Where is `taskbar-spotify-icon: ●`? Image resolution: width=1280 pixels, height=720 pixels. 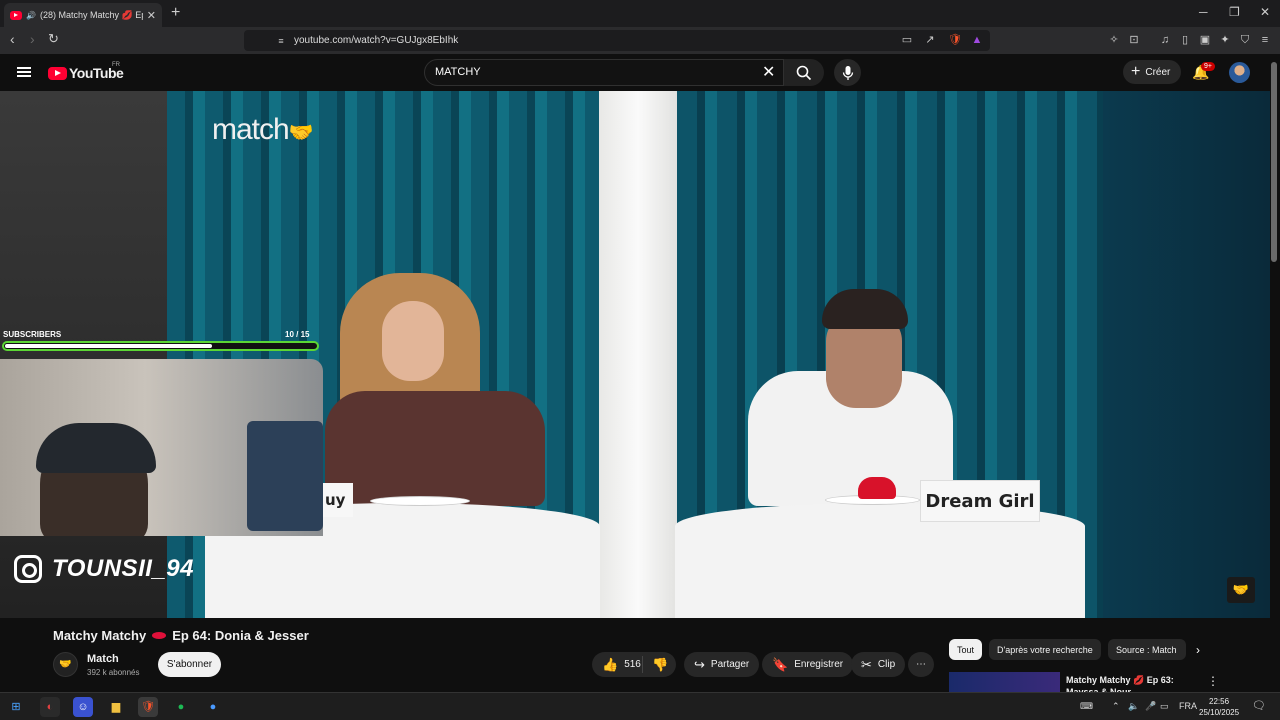
taskbar-spotify-icon: ● is located at coordinates (181, 707).